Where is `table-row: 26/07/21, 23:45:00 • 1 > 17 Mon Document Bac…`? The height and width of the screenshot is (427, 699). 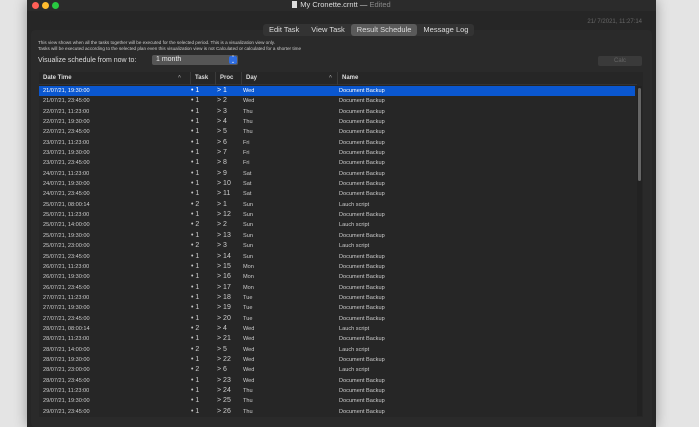
table-row: 26/07/21, 23:45:00 • 1 > 17 Mon Document Bac… is located at coordinates (337, 288).